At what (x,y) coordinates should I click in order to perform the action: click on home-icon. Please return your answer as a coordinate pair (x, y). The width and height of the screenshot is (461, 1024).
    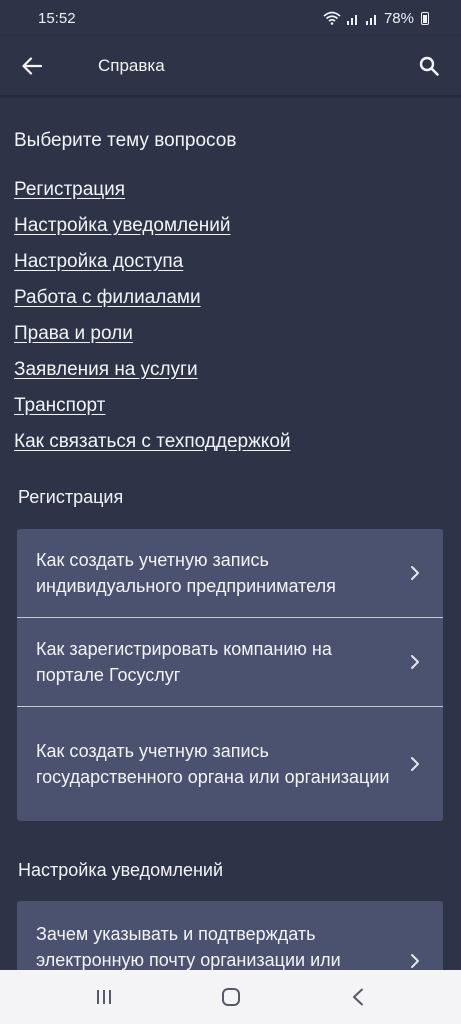
    Looking at the image, I should click on (230, 997).